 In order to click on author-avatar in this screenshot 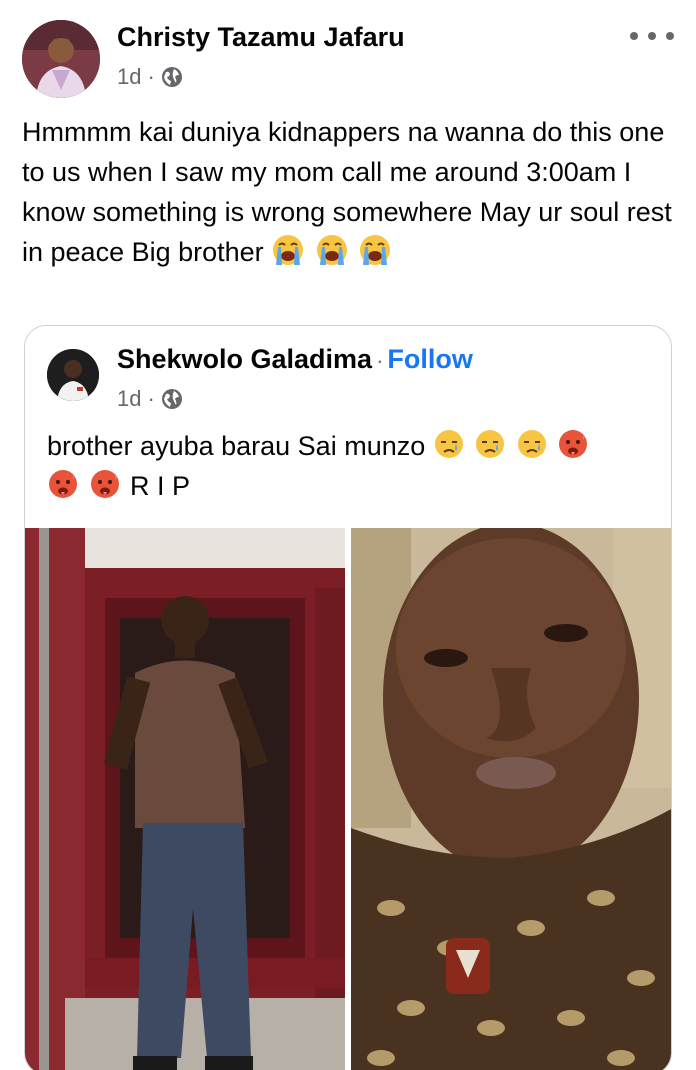, I will do `click(61, 59)`.